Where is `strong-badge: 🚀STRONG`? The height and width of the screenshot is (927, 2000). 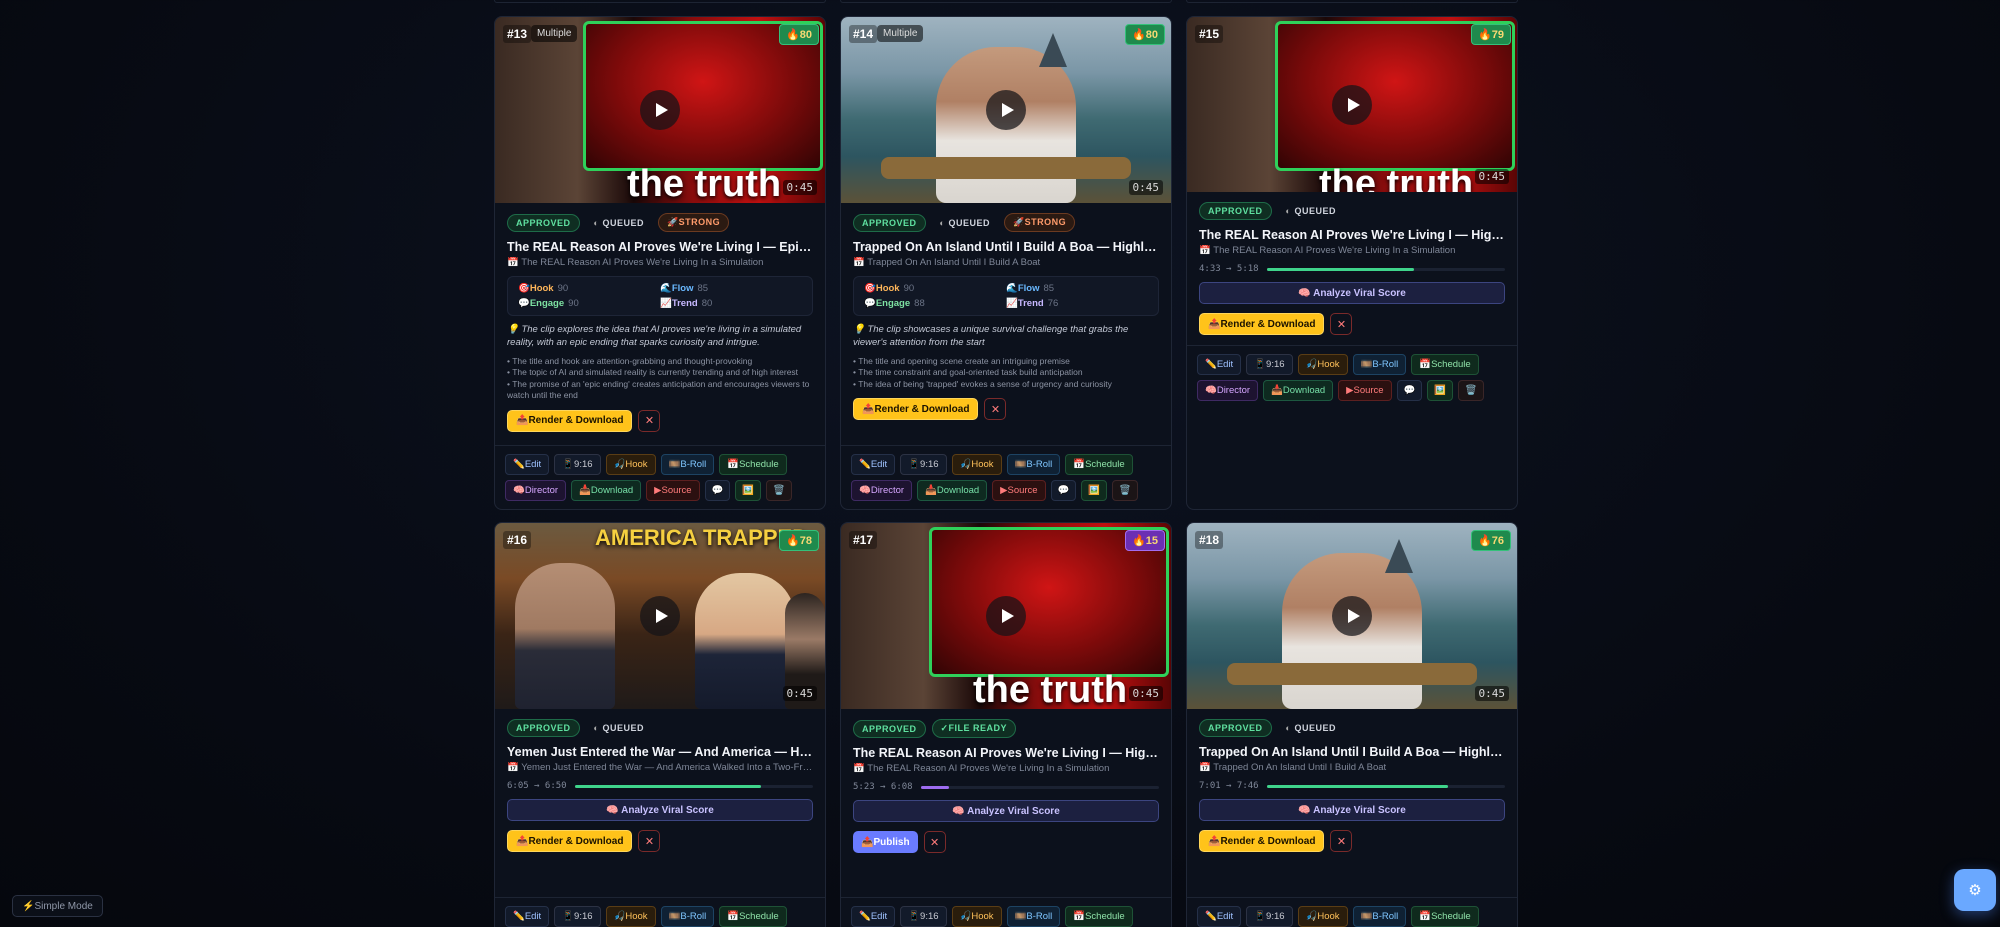 strong-badge: 🚀STRONG is located at coordinates (1039, 222).